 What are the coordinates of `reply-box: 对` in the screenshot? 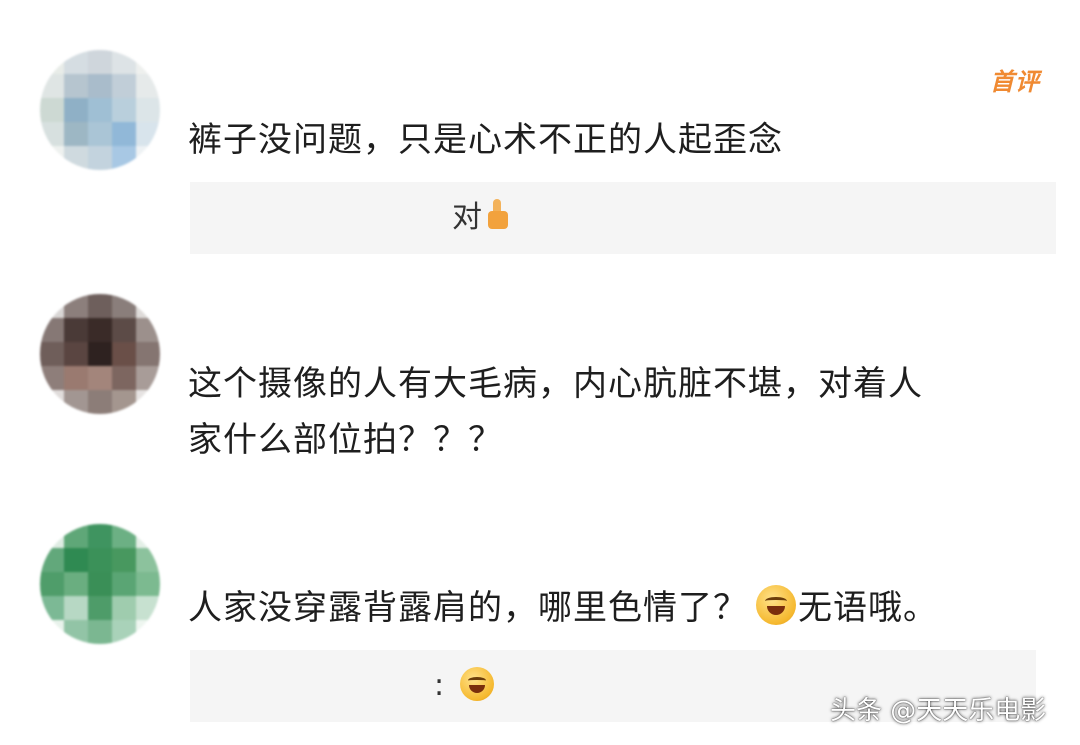 It's located at (623, 218).